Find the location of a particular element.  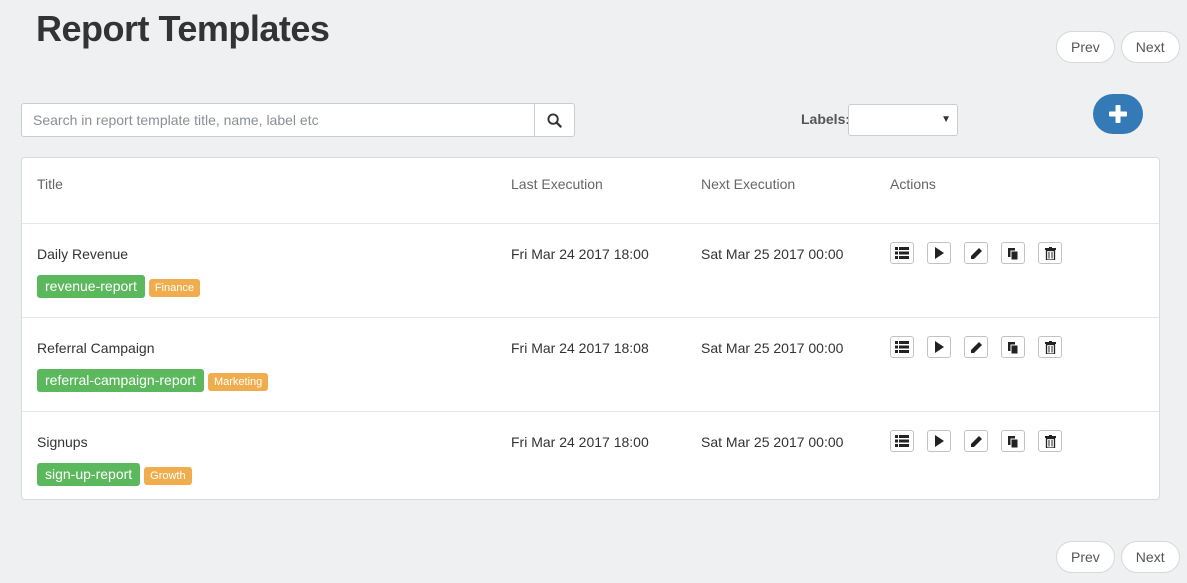

report-name-tag: referral-campaign-report is located at coordinates (120, 380).